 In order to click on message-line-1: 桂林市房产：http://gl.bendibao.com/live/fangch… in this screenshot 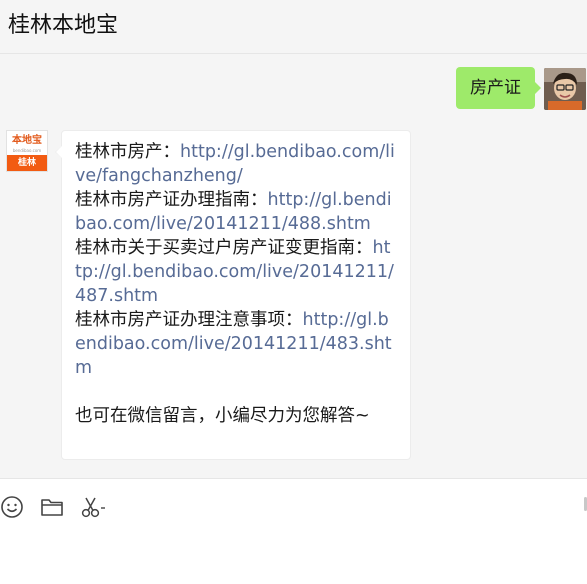, I will do `click(236, 164)`.